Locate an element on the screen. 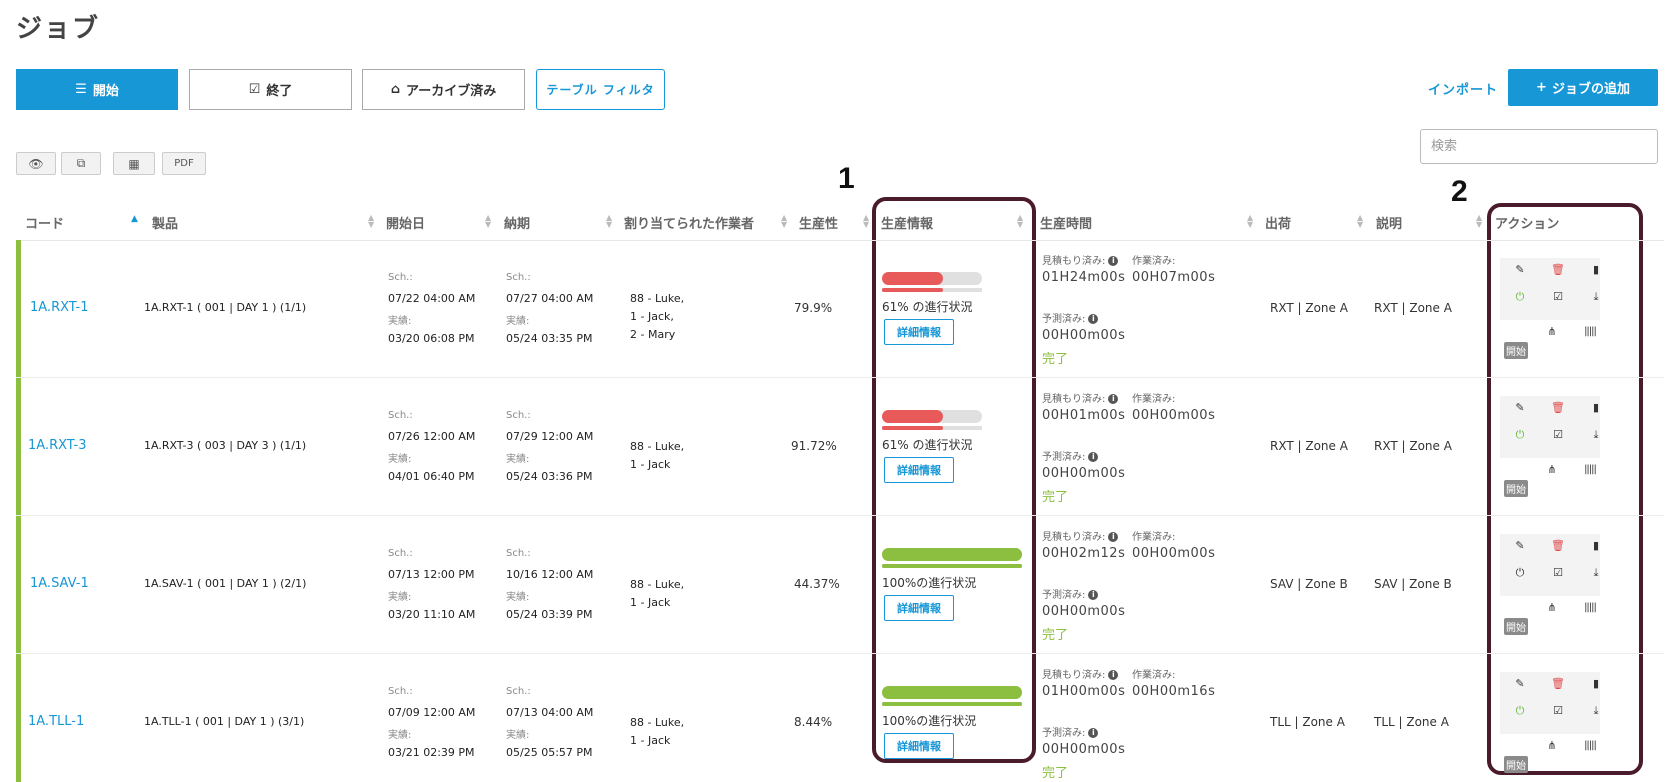  due-actual-value: 05/24 03:39 PM is located at coordinates (549, 614).